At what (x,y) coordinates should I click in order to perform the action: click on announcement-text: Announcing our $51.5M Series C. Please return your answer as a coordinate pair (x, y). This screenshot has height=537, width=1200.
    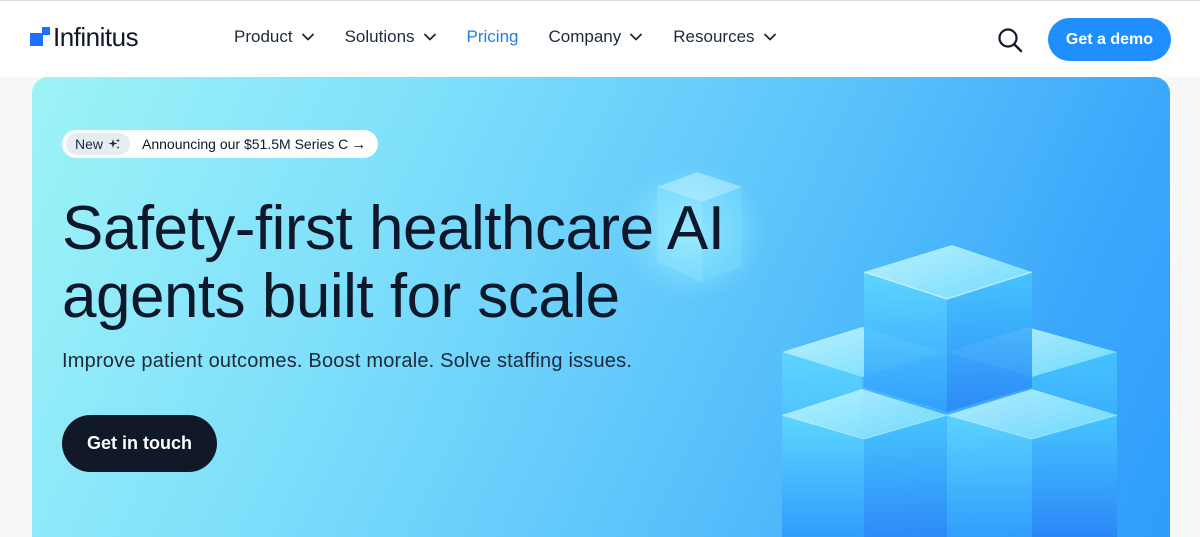
    Looking at the image, I should click on (245, 144).